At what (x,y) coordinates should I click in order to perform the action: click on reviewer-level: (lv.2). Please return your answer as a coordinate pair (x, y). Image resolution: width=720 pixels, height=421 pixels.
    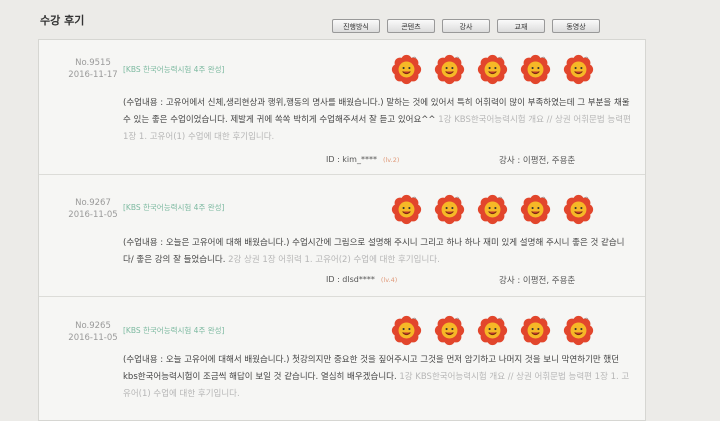
    Looking at the image, I should click on (391, 160).